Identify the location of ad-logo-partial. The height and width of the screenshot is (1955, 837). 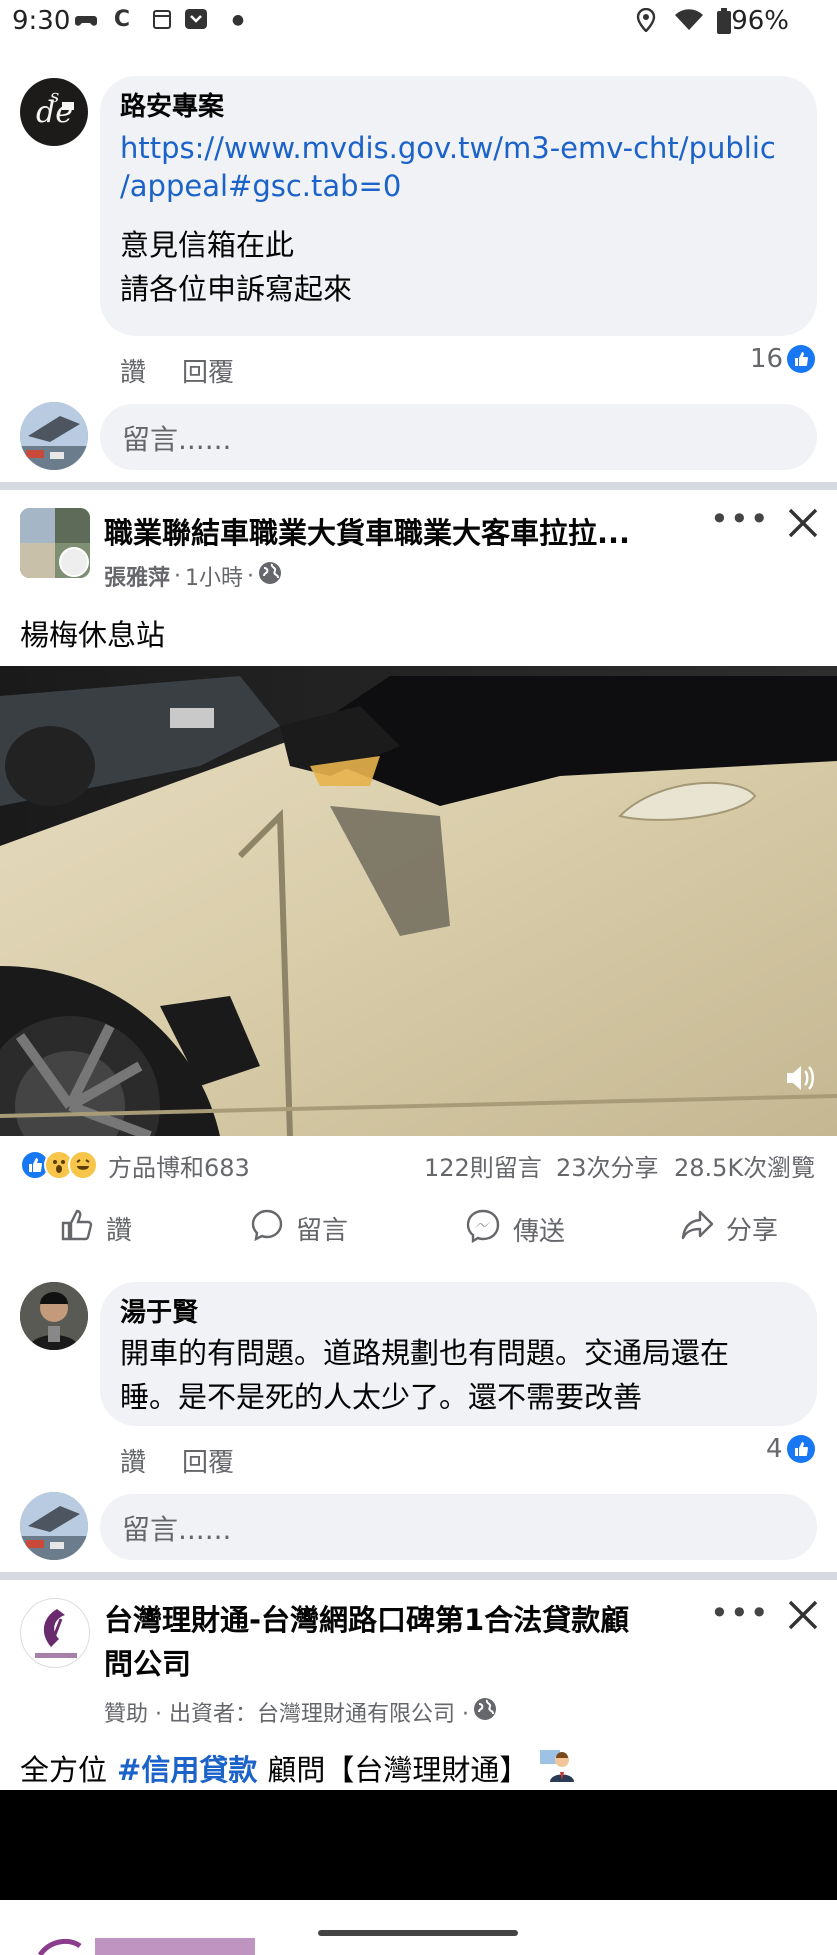
(146, 1946).